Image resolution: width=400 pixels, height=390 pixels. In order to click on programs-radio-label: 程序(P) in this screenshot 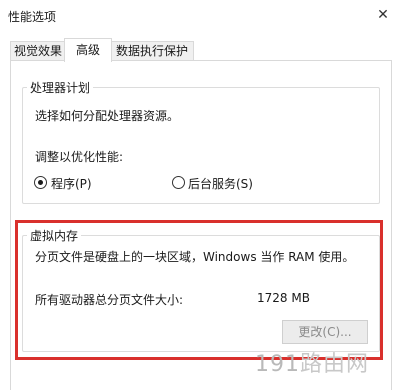, I will do `click(71, 183)`.